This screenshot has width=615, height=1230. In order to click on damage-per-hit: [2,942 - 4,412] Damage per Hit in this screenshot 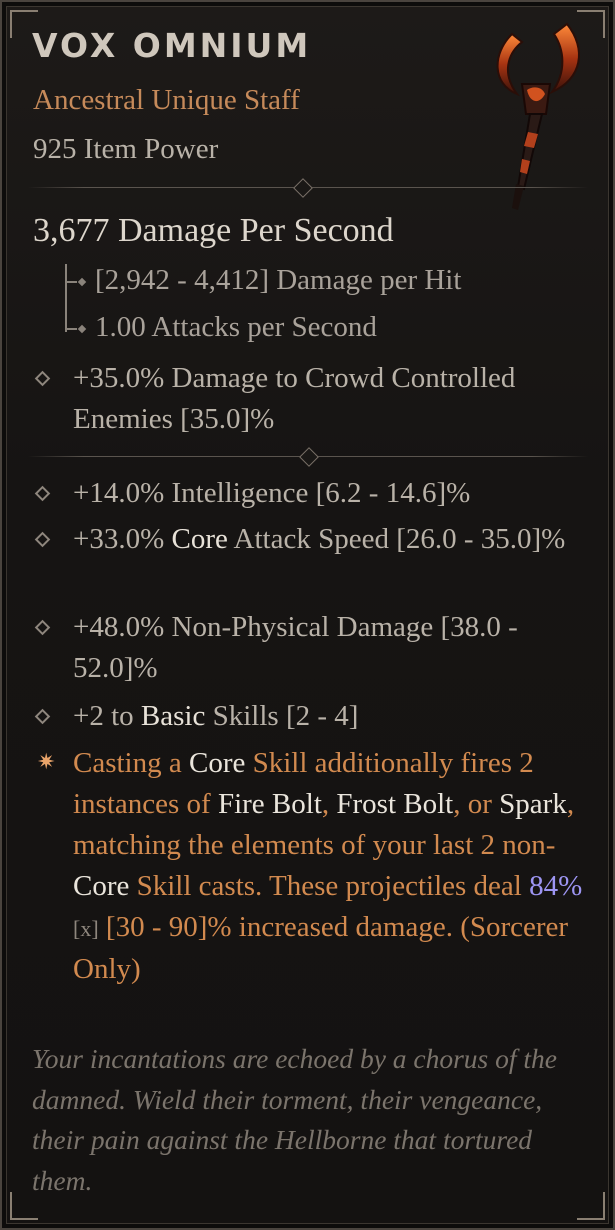, I will do `click(263, 280)`.